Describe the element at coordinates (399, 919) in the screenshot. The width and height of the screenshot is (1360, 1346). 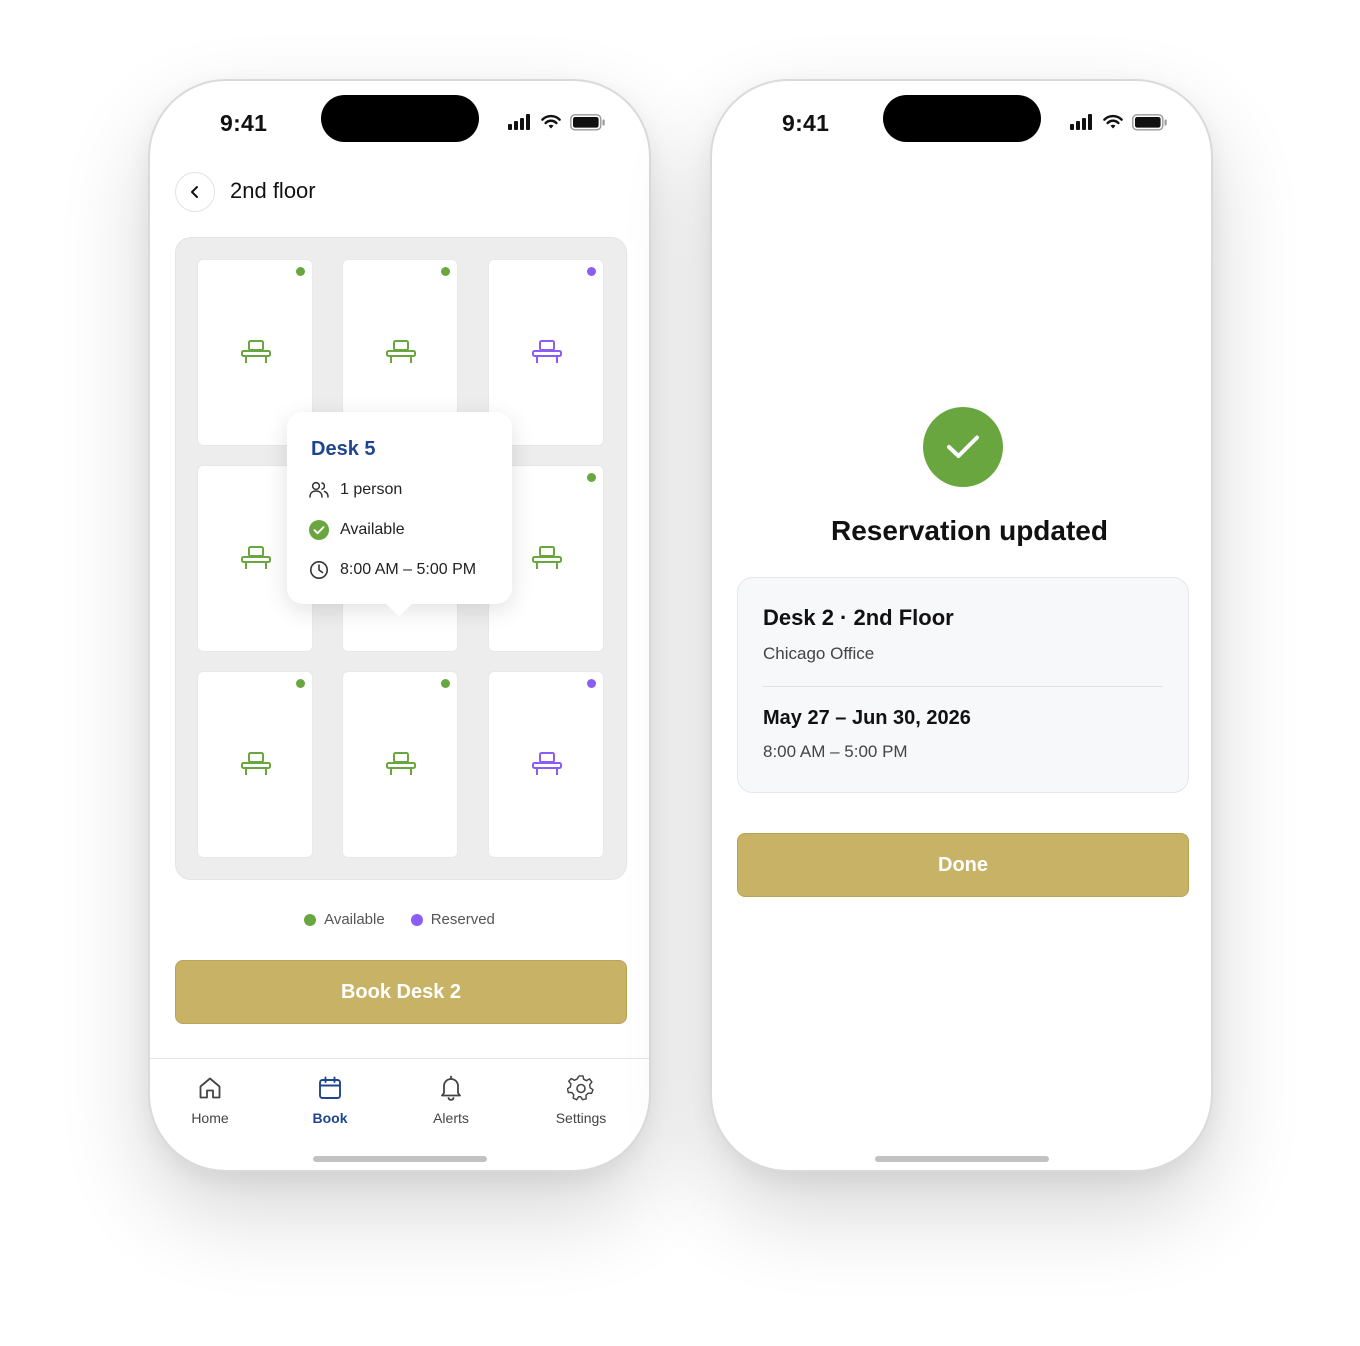
I see `legend: Available Reserved` at that location.